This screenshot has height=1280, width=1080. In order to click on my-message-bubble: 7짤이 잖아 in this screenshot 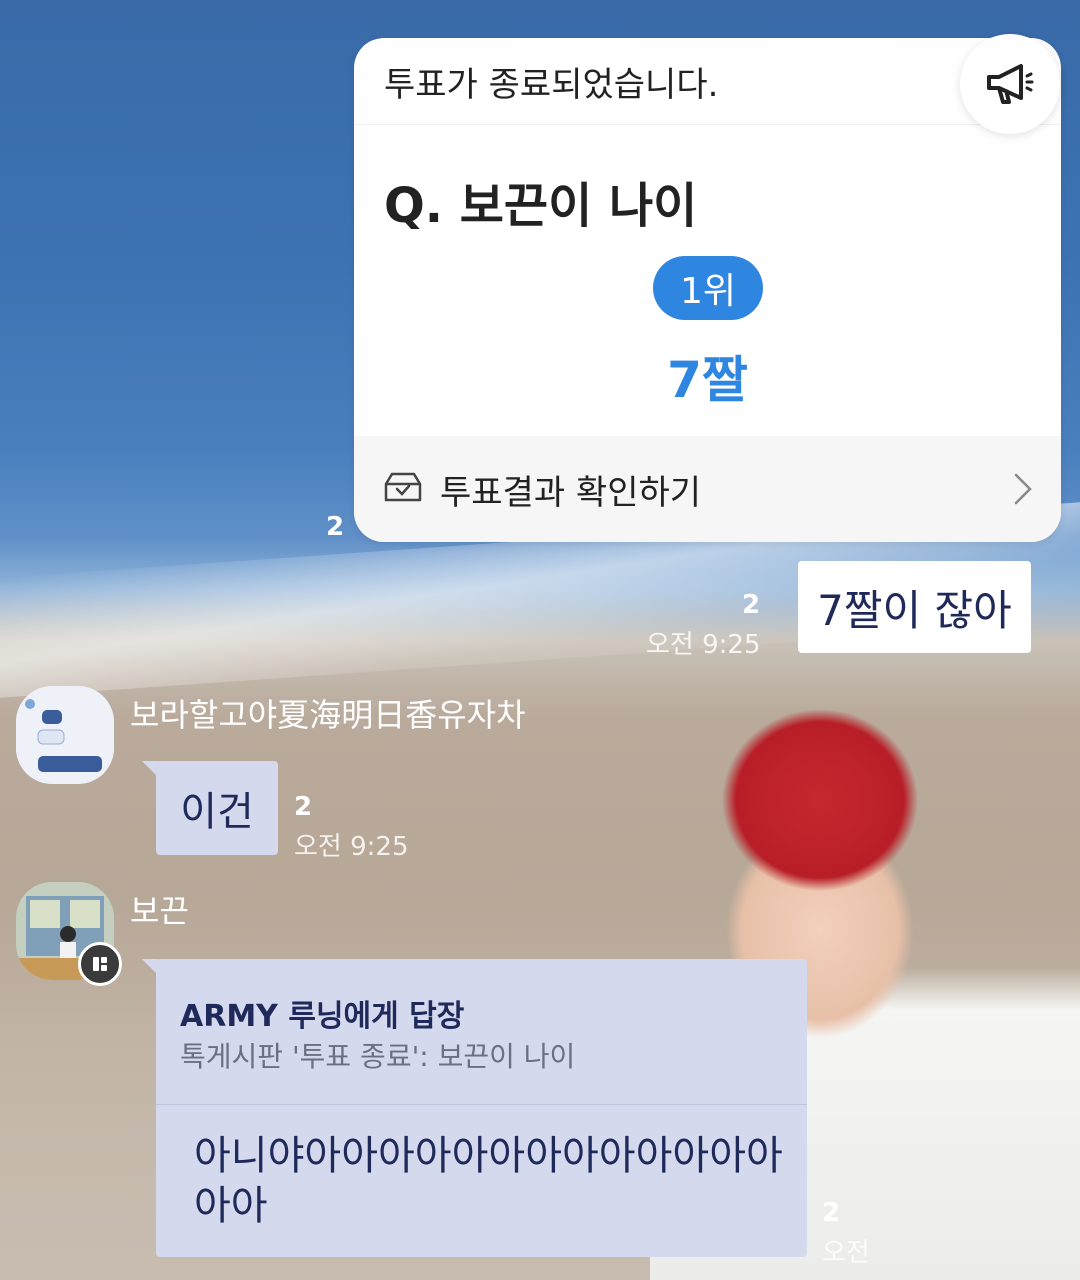, I will do `click(914, 607)`.